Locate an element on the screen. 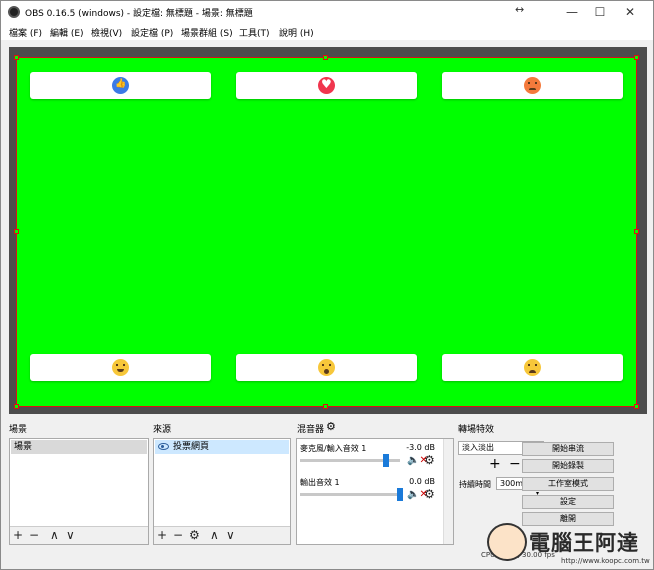  angry-emoji-icon is located at coordinates (532, 85).